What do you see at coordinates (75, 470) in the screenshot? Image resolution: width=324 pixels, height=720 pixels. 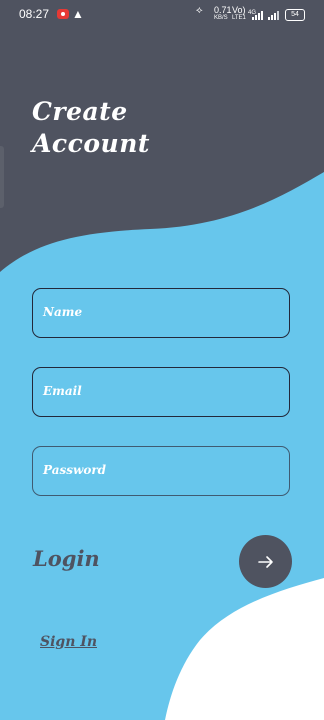 I see `password-placeholder: Password` at bounding box center [75, 470].